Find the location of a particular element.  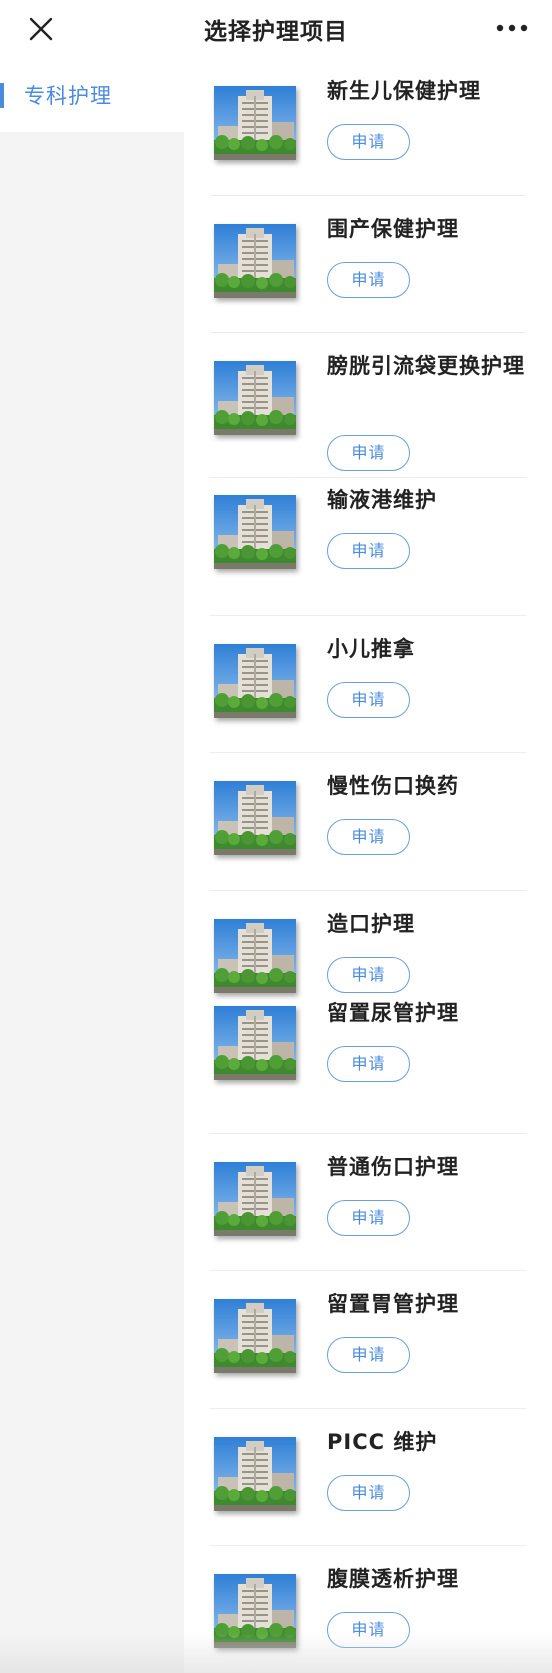

list-item: 造口护理 申请 is located at coordinates (368, 943).